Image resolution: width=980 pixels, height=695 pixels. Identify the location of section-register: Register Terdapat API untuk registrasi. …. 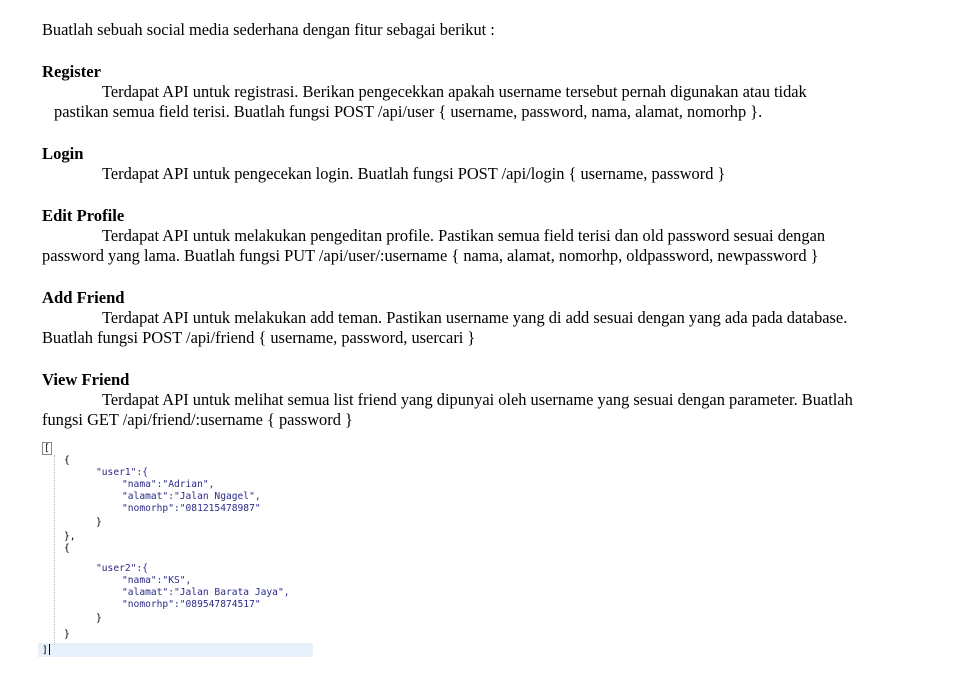
(482, 92).